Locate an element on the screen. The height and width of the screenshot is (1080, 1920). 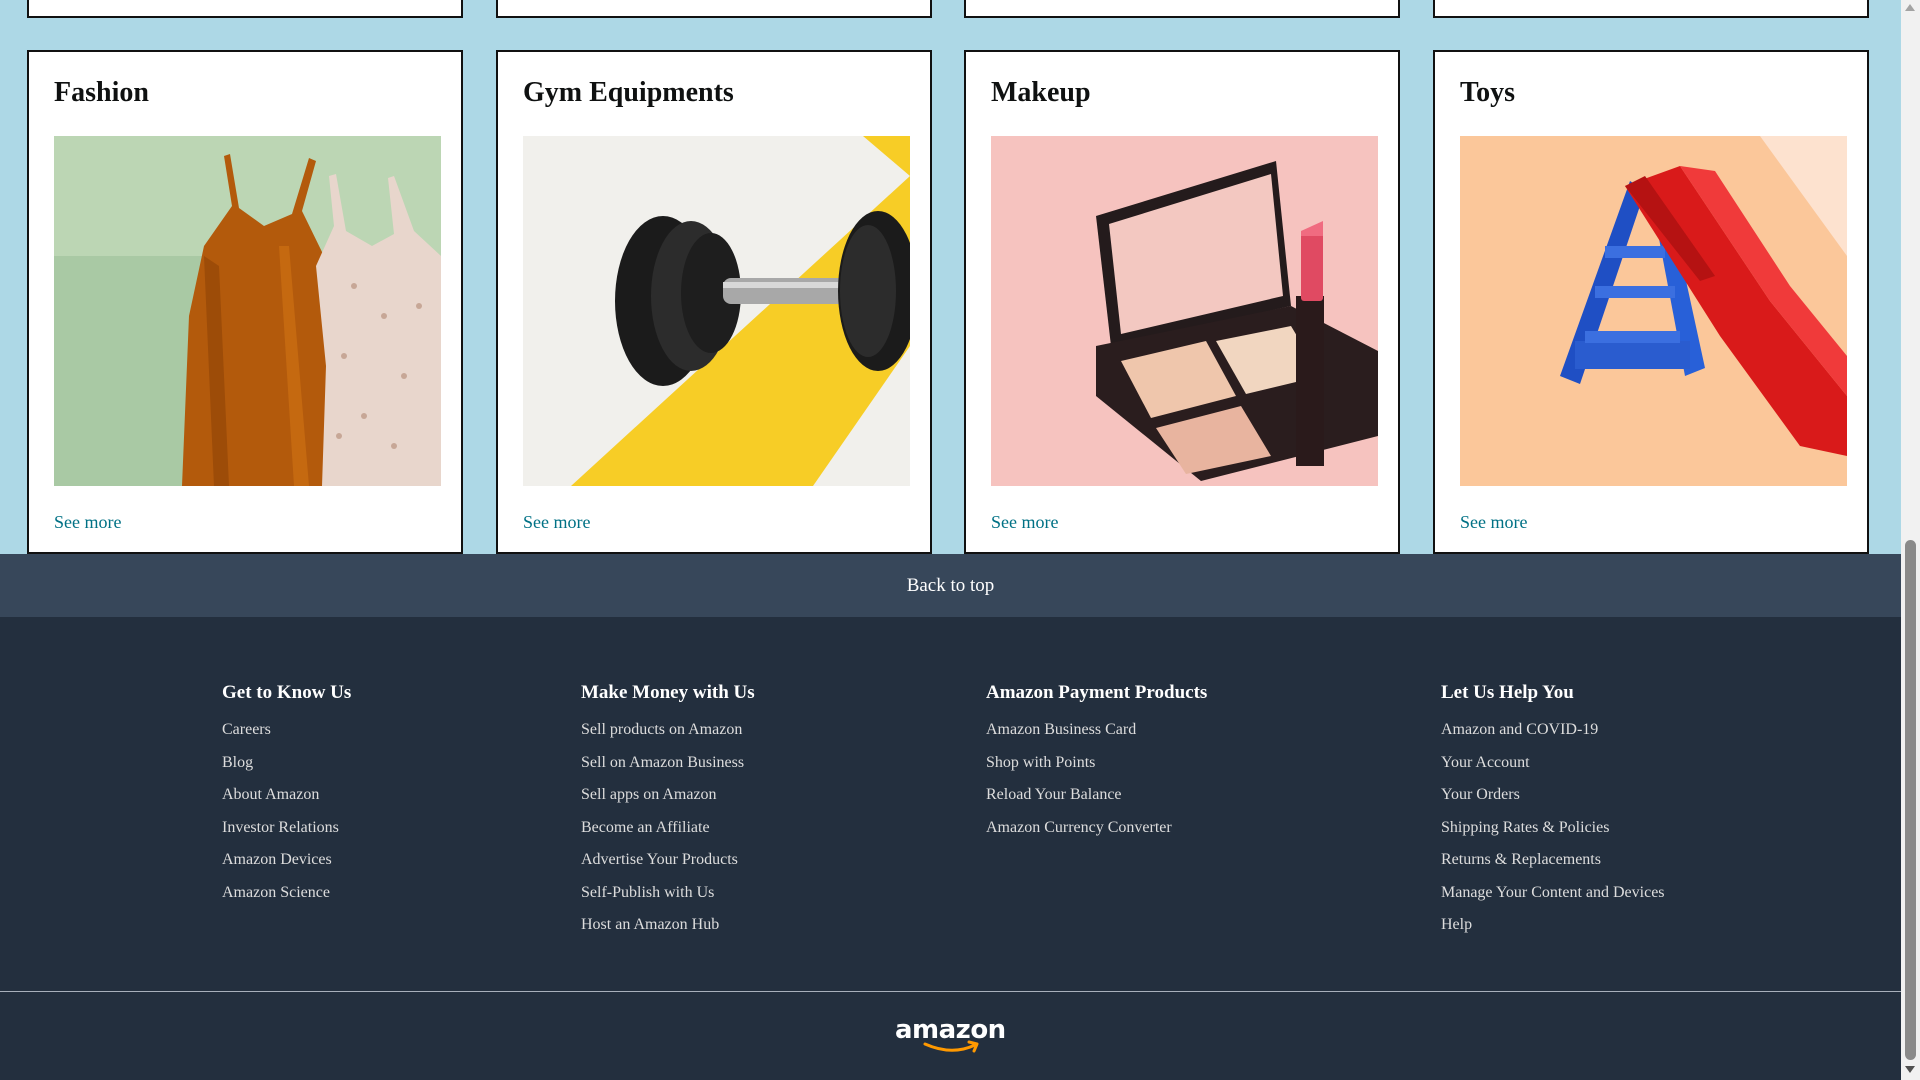
footer-link-reload-balance: Reload Your Balance is located at coordinates (1096, 795).